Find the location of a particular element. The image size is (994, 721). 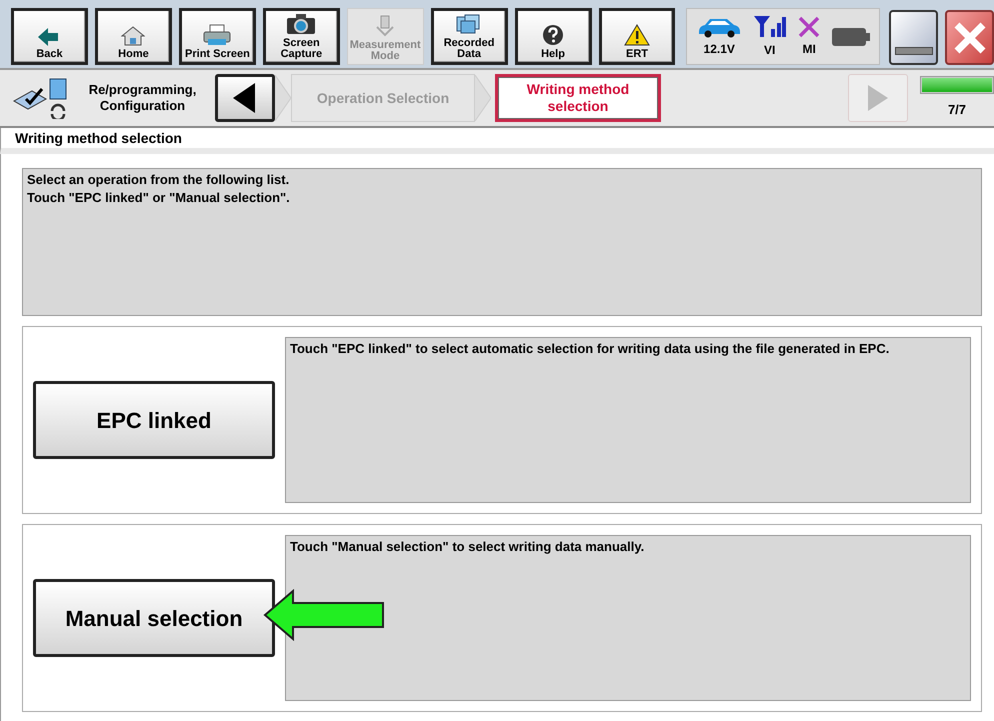

status-label: MI is located at coordinates (809, 49).